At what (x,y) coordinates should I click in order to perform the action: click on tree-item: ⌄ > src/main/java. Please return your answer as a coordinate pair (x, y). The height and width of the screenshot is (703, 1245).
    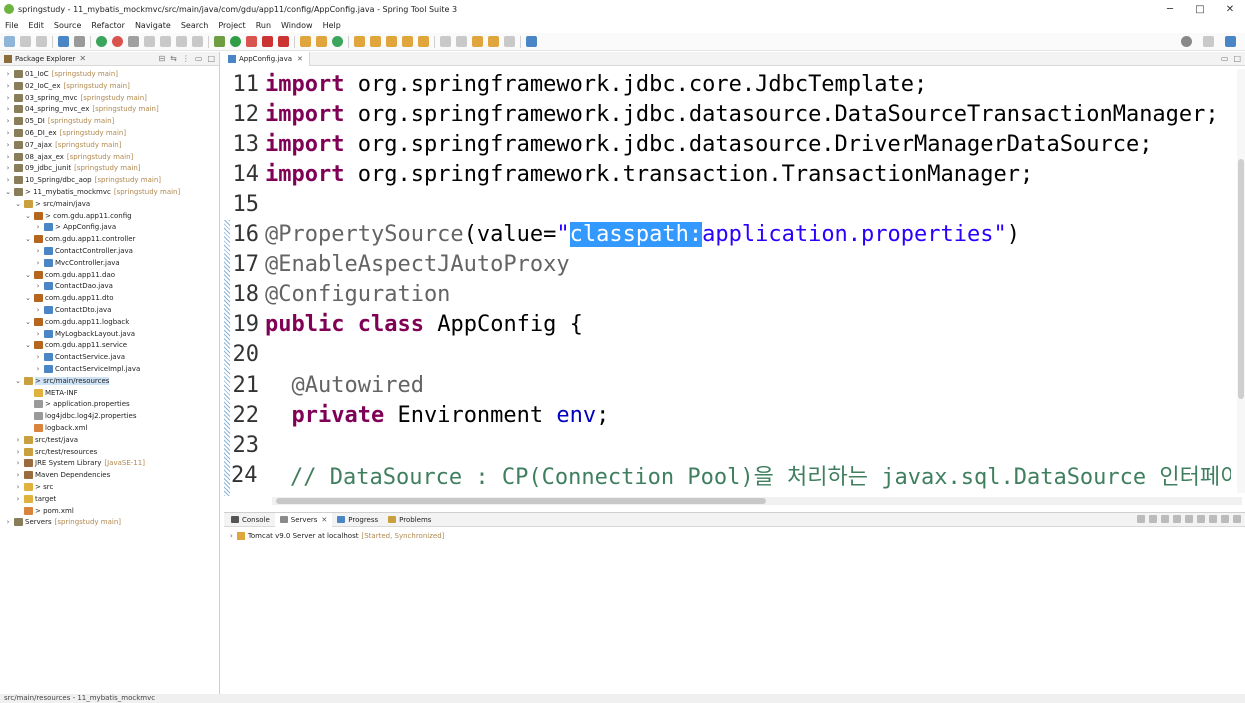
    Looking at the image, I should click on (110, 204).